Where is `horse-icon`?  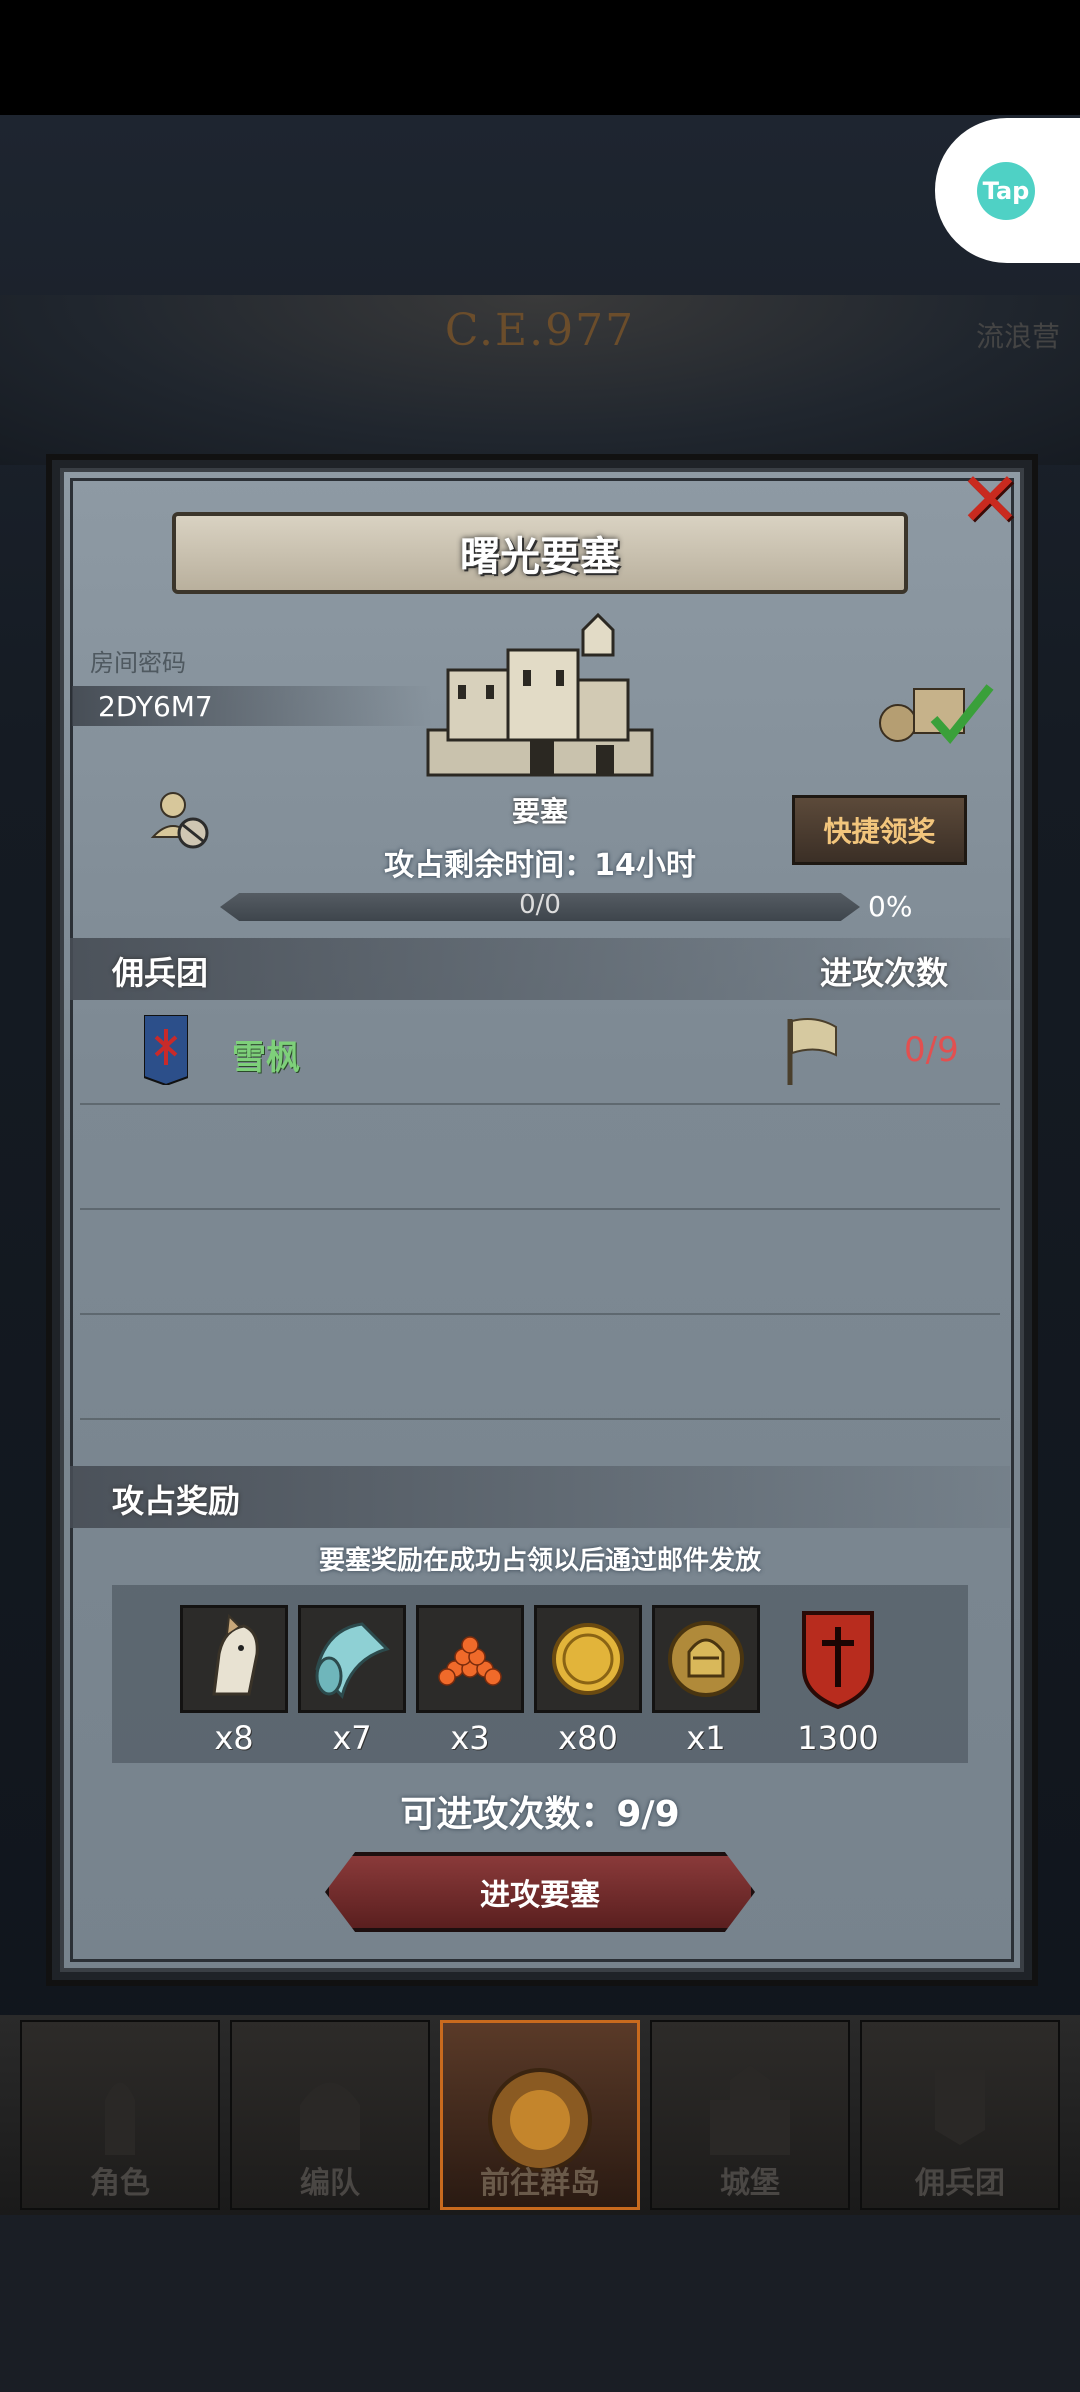
horse-icon is located at coordinates (234, 1659).